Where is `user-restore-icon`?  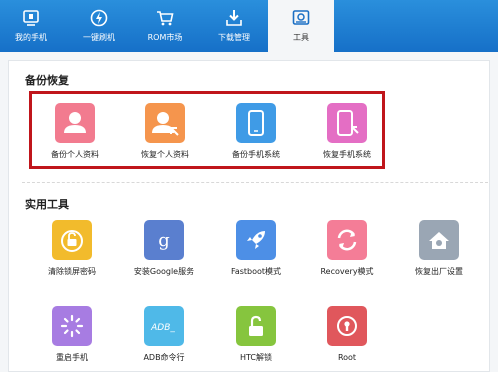
user-restore-icon is located at coordinates (165, 123).